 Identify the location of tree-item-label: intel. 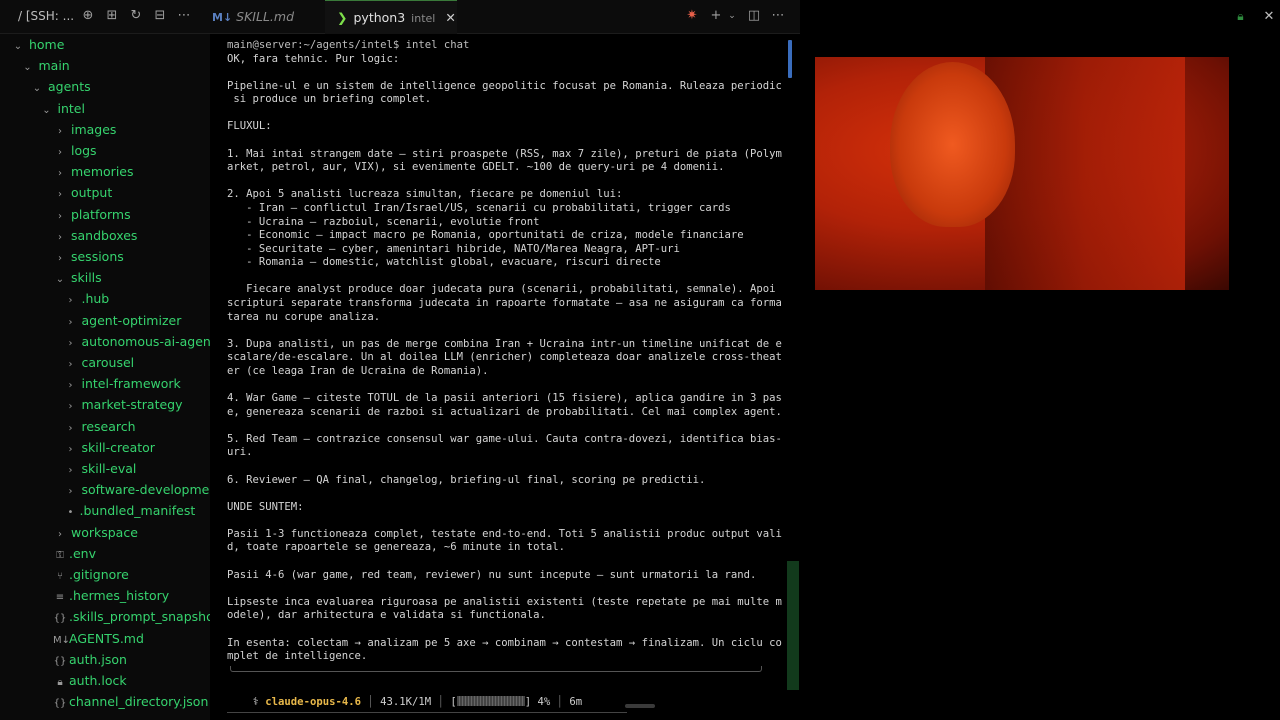
(71, 108).